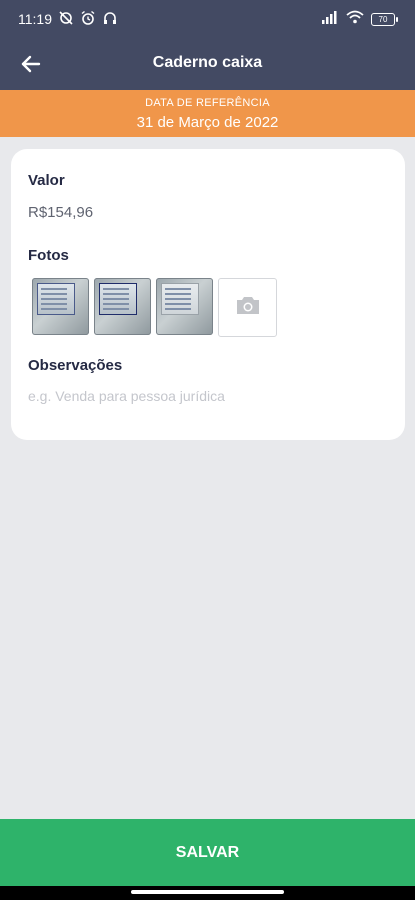 The width and height of the screenshot is (415, 900). Describe the element at coordinates (207, 103) in the screenshot. I see `reference-date-label: DATA DE REFERÊNCIA` at that location.